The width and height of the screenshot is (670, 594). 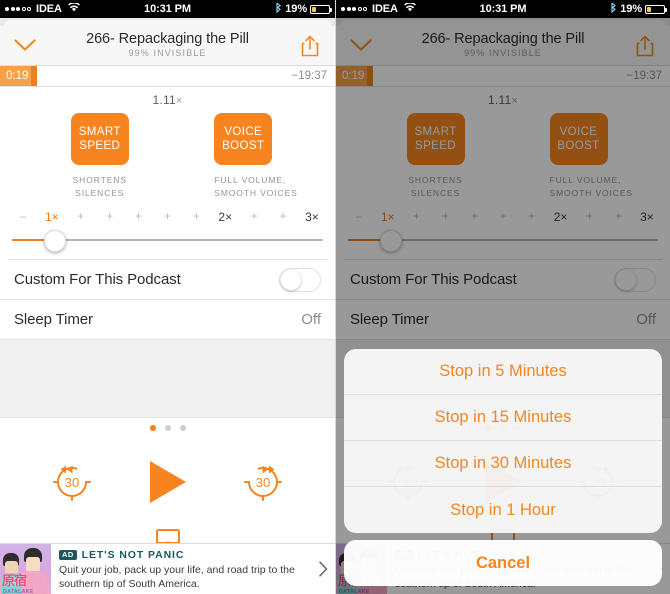 I want to click on play-icon, so click(x=167, y=482).